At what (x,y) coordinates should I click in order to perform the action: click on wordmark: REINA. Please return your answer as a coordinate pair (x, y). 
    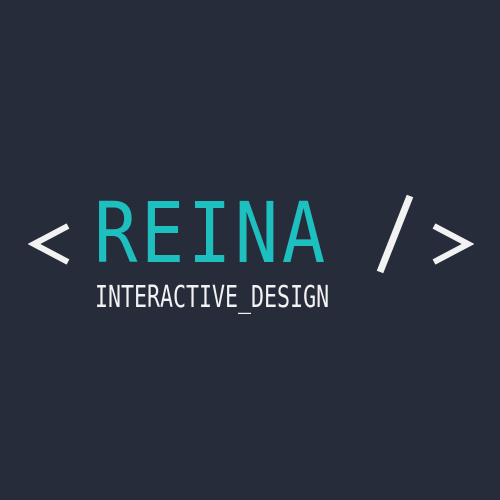
    Looking at the image, I should click on (211, 233).